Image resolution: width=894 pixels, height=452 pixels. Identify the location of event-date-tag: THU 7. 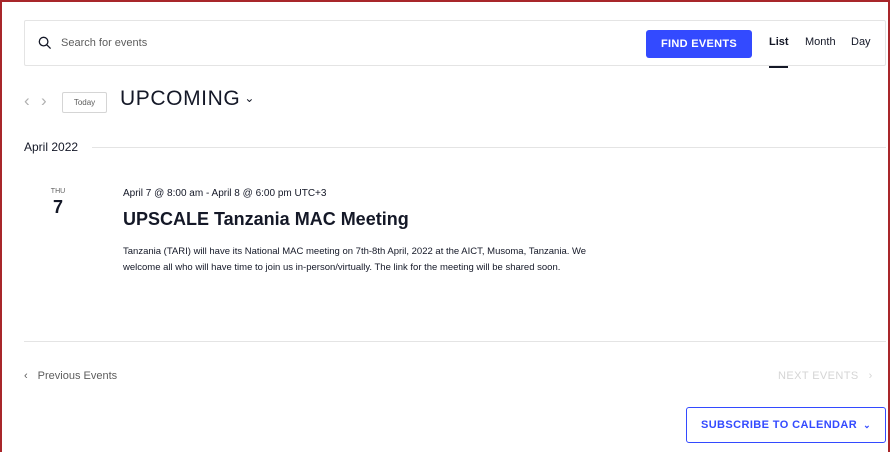
(58, 203).